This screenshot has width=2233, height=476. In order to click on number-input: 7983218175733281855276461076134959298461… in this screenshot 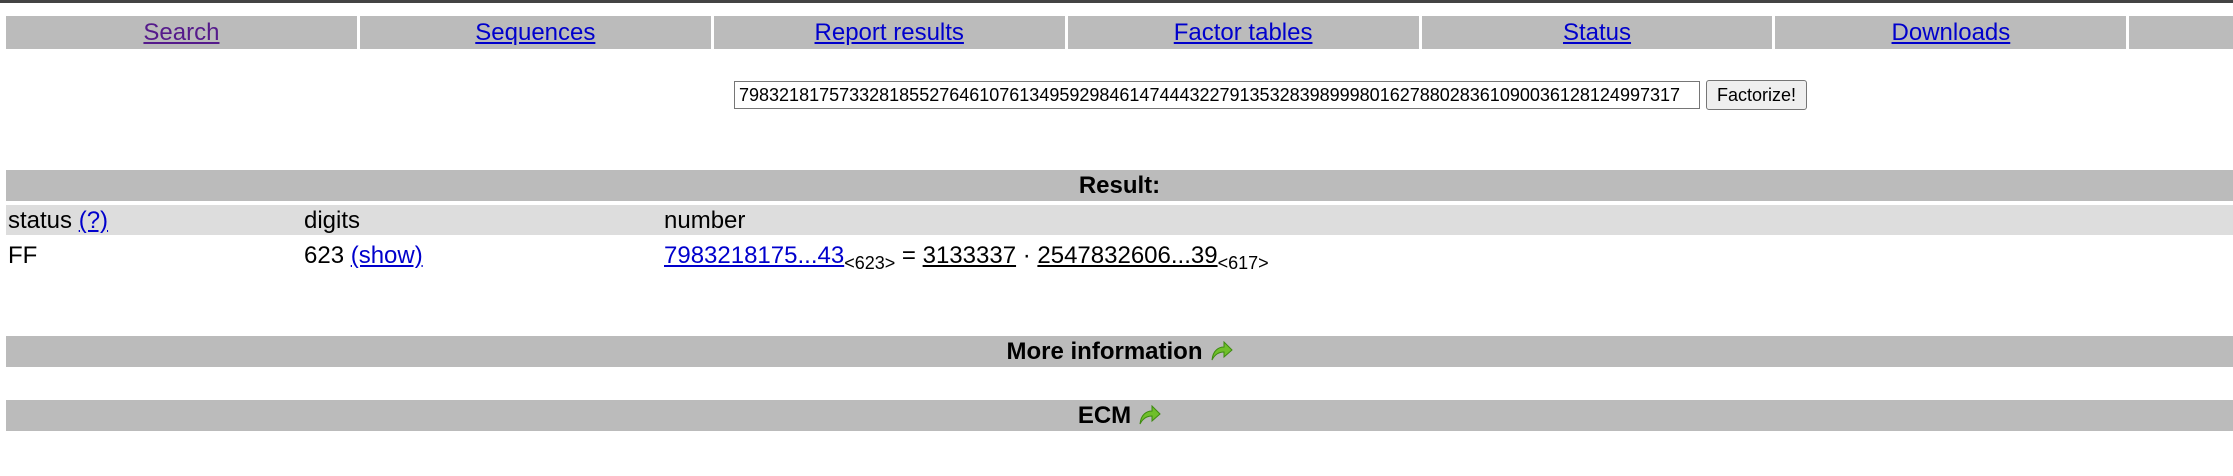, I will do `click(1217, 95)`.